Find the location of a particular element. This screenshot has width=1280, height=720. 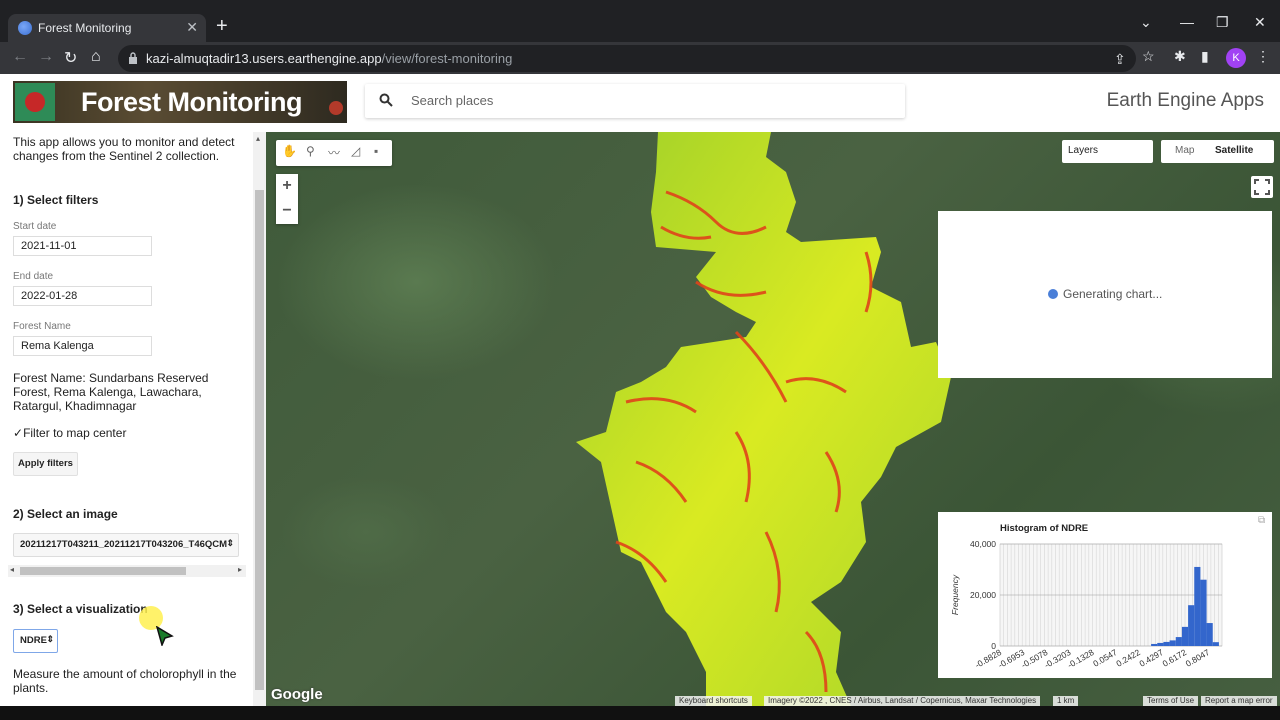

x-tick-label: 0.4297 is located at coordinates (1151, 658).